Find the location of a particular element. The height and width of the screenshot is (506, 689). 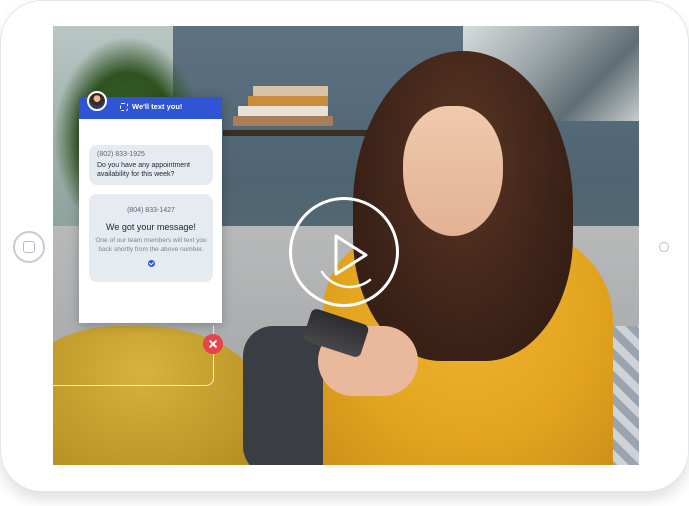

play-icon is located at coordinates (346, 261).